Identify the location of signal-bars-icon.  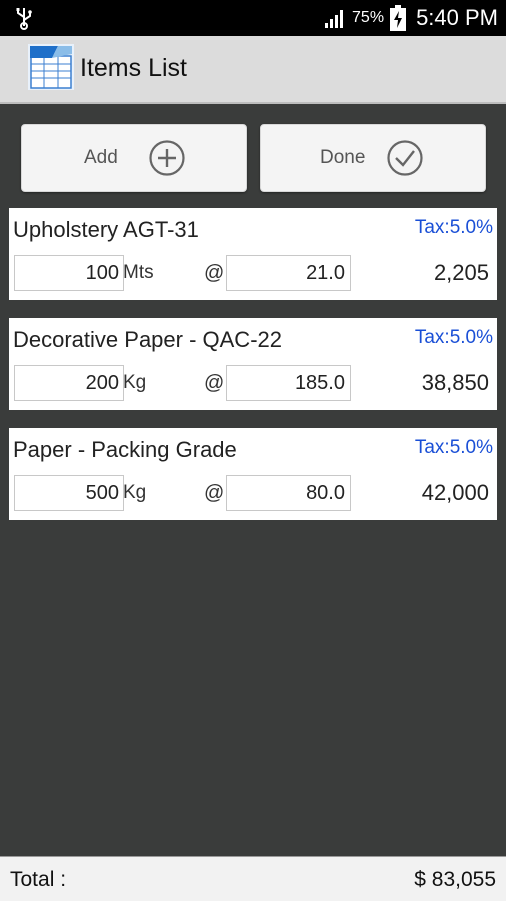
(334, 19).